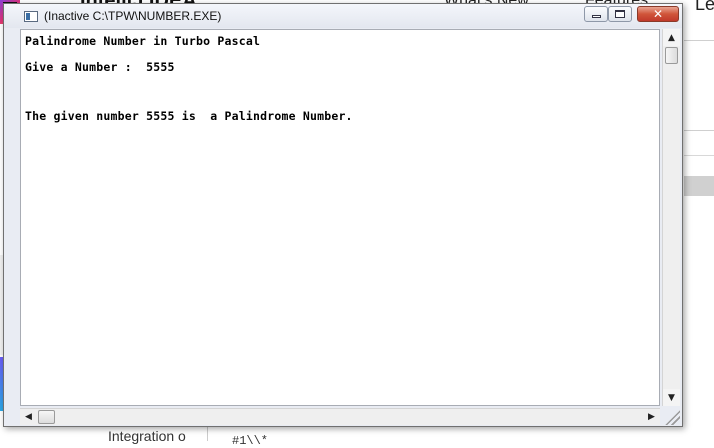  Describe the element at coordinates (671, 217) in the screenshot. I see `vertical-scrollbar: ▲ ▼` at that location.